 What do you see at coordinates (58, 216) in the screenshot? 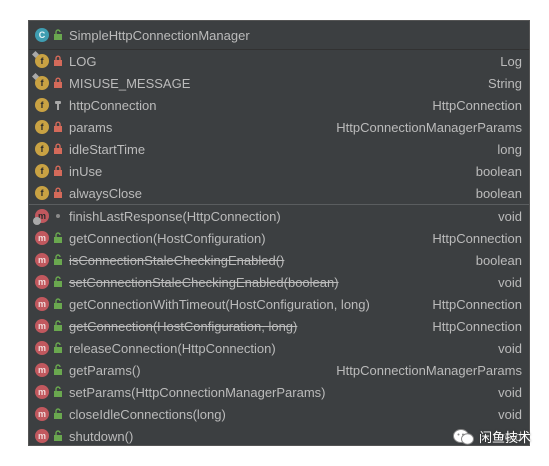
I see `package-visibility-icon` at bounding box center [58, 216].